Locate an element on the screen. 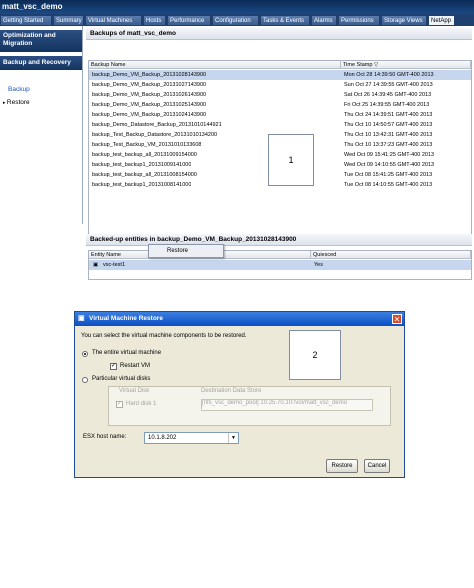  sidebar-item-restore: Restore is located at coordinates (18, 102).